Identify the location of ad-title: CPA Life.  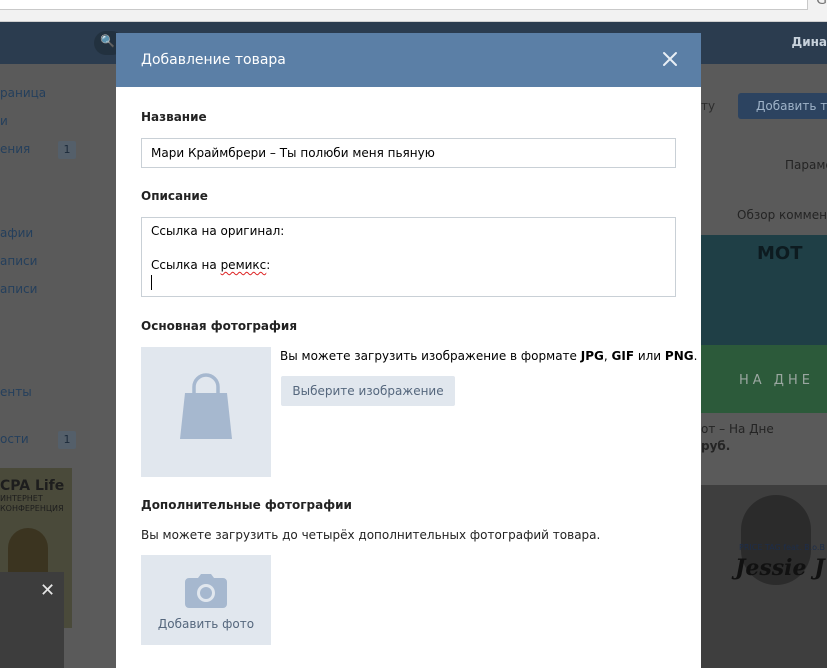
(32, 486).